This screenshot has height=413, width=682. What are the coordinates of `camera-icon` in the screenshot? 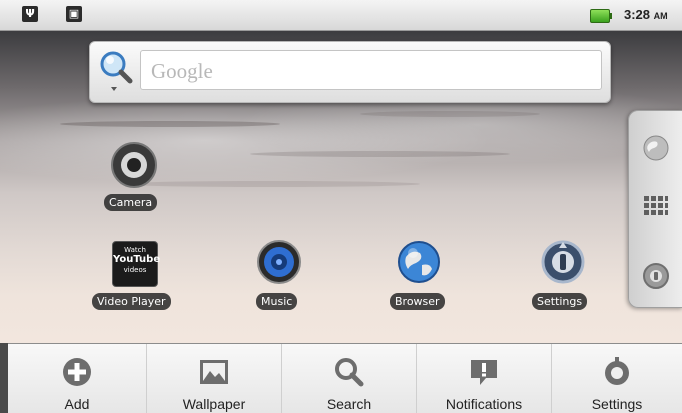 It's located at (134, 165).